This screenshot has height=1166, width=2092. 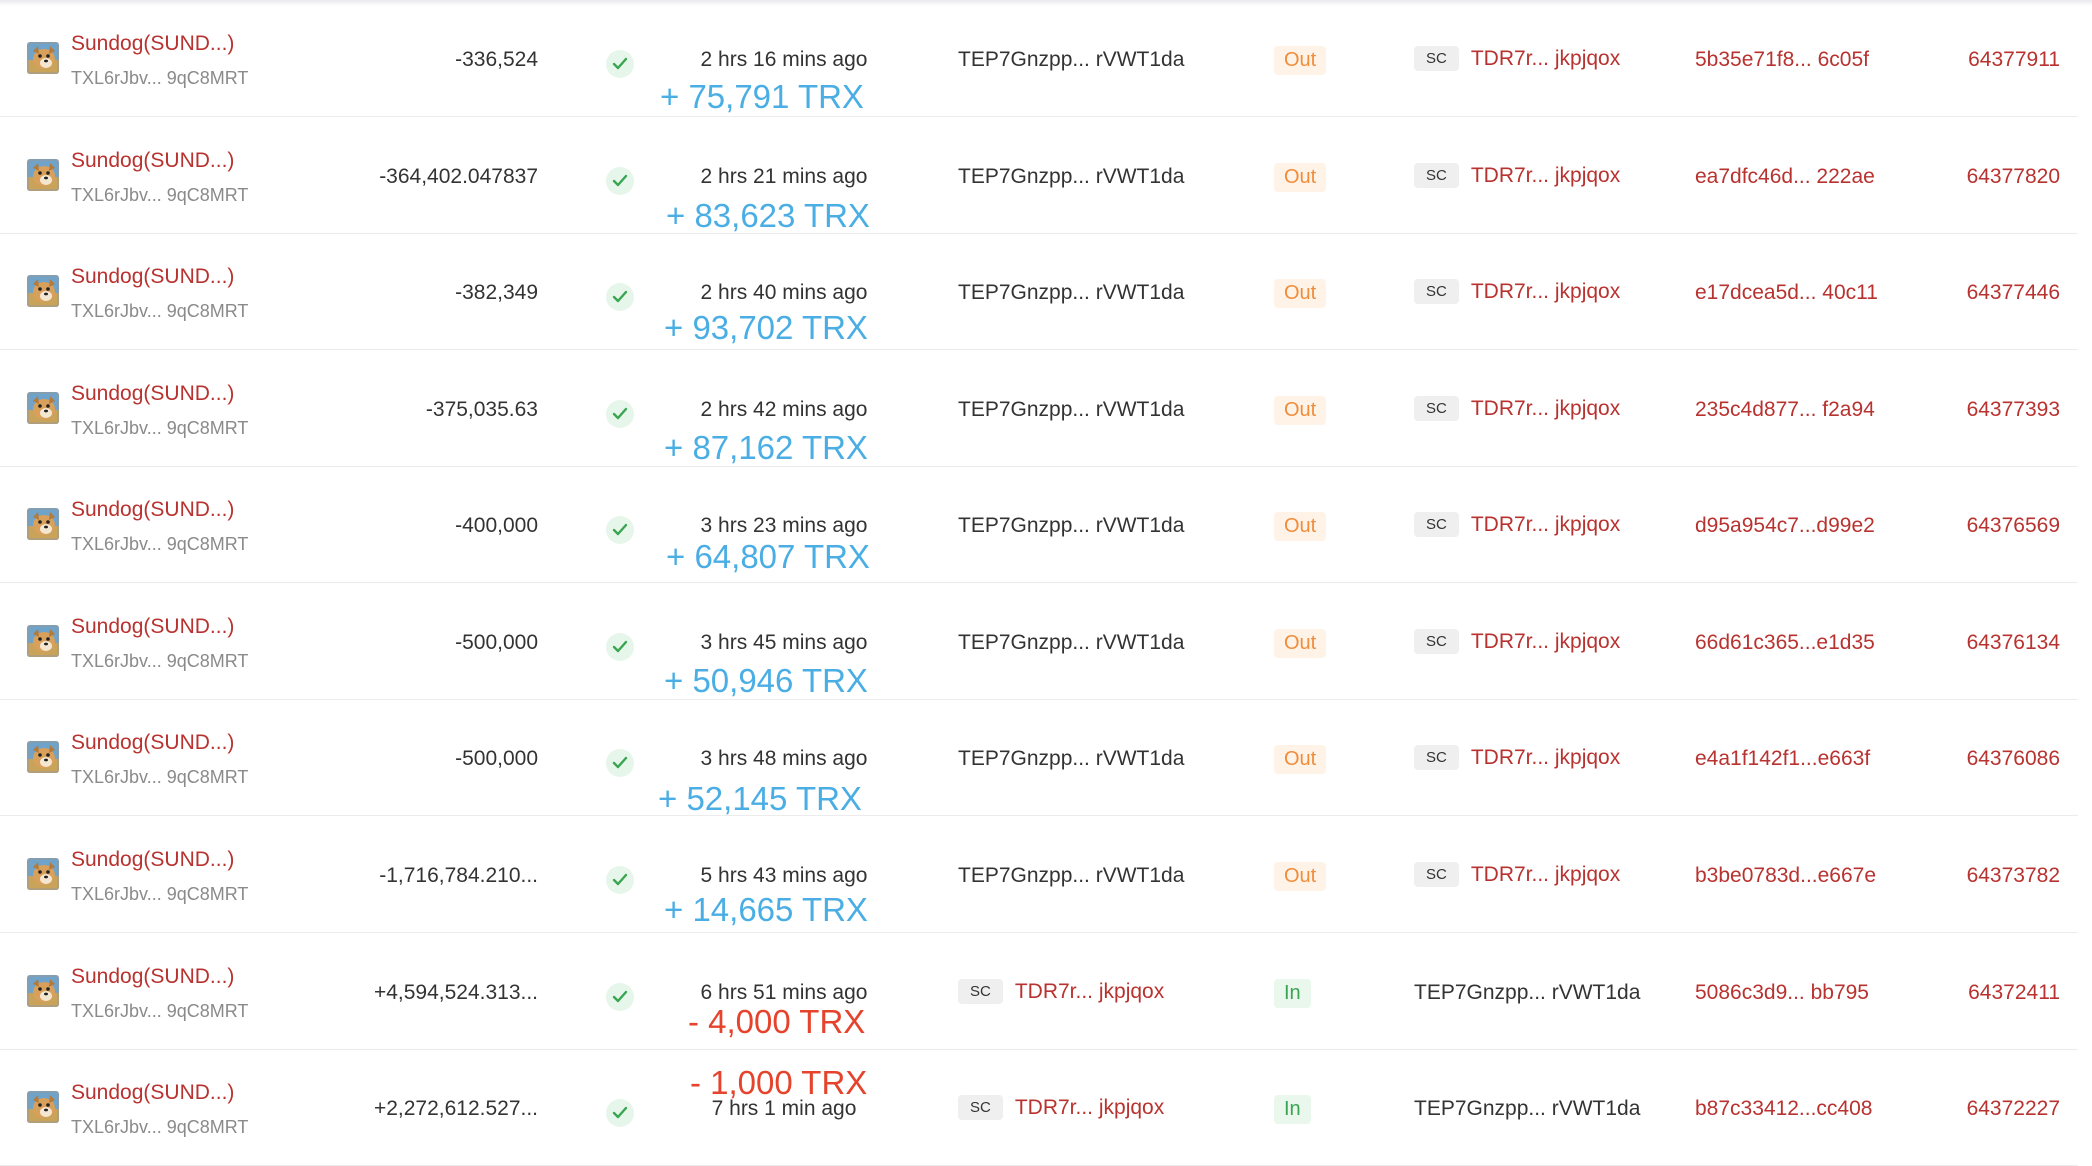 I want to click on transfer-age: 6 hrs 51 mins ago, so click(x=784, y=992).